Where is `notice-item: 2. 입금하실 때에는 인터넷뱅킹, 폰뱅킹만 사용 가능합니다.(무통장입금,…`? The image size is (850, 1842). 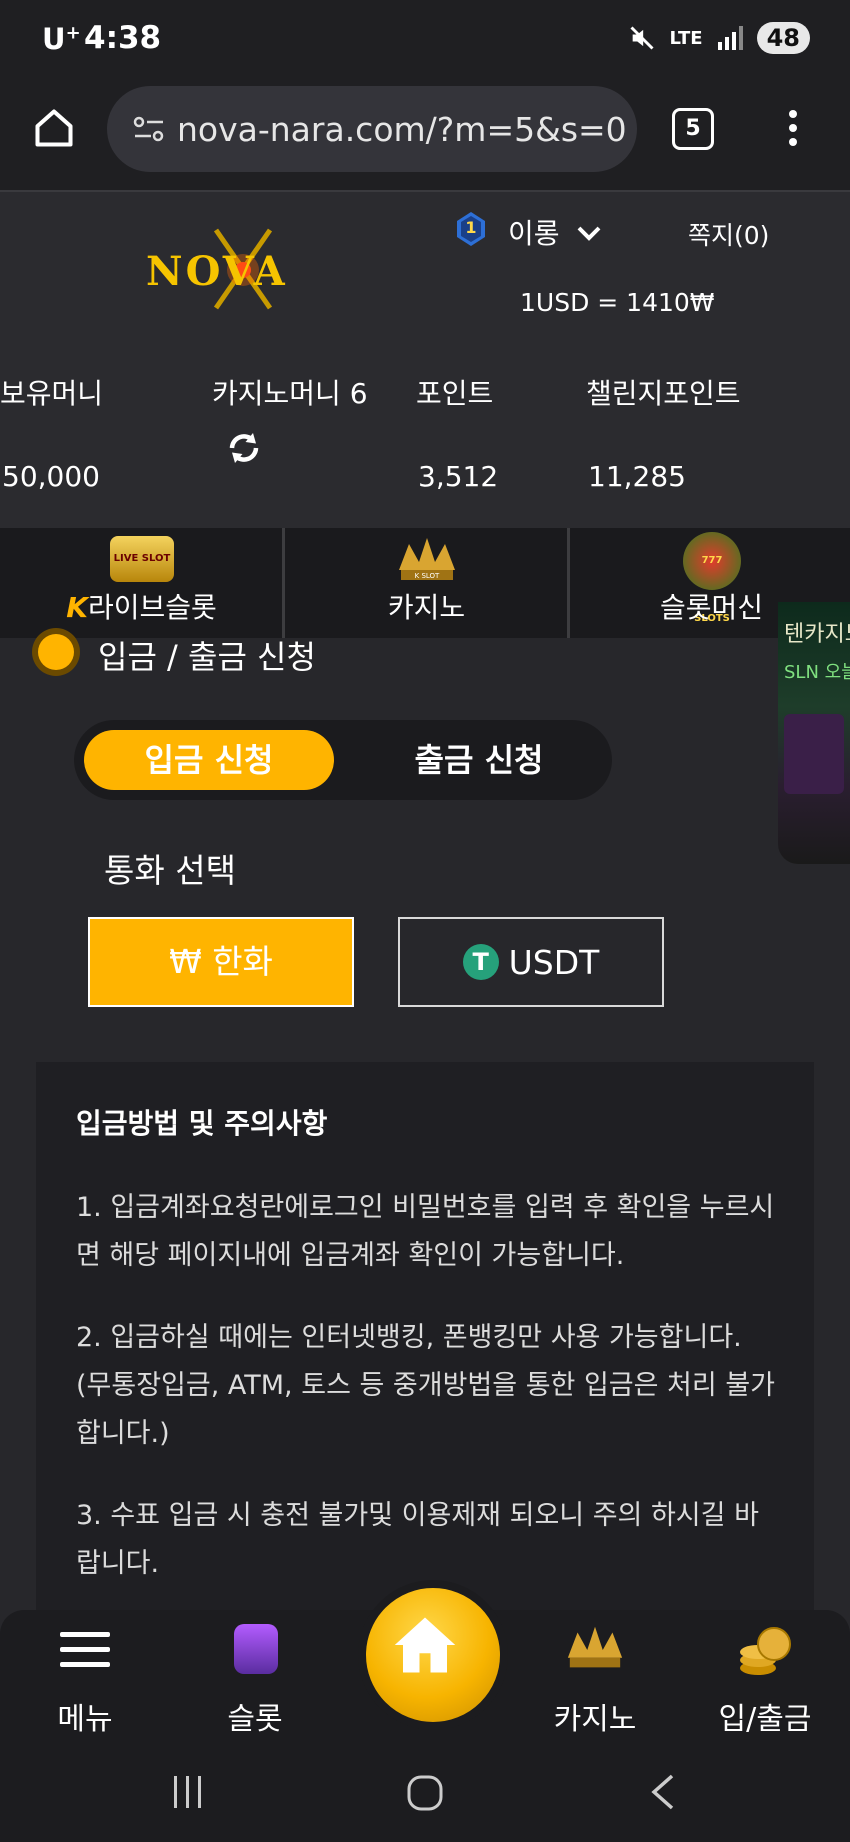 notice-item: 2. 입금하실 때에는 인터넷뱅킹, 폰뱅킹만 사용 가능합니다.(무통장입금,… is located at coordinates (425, 1385).